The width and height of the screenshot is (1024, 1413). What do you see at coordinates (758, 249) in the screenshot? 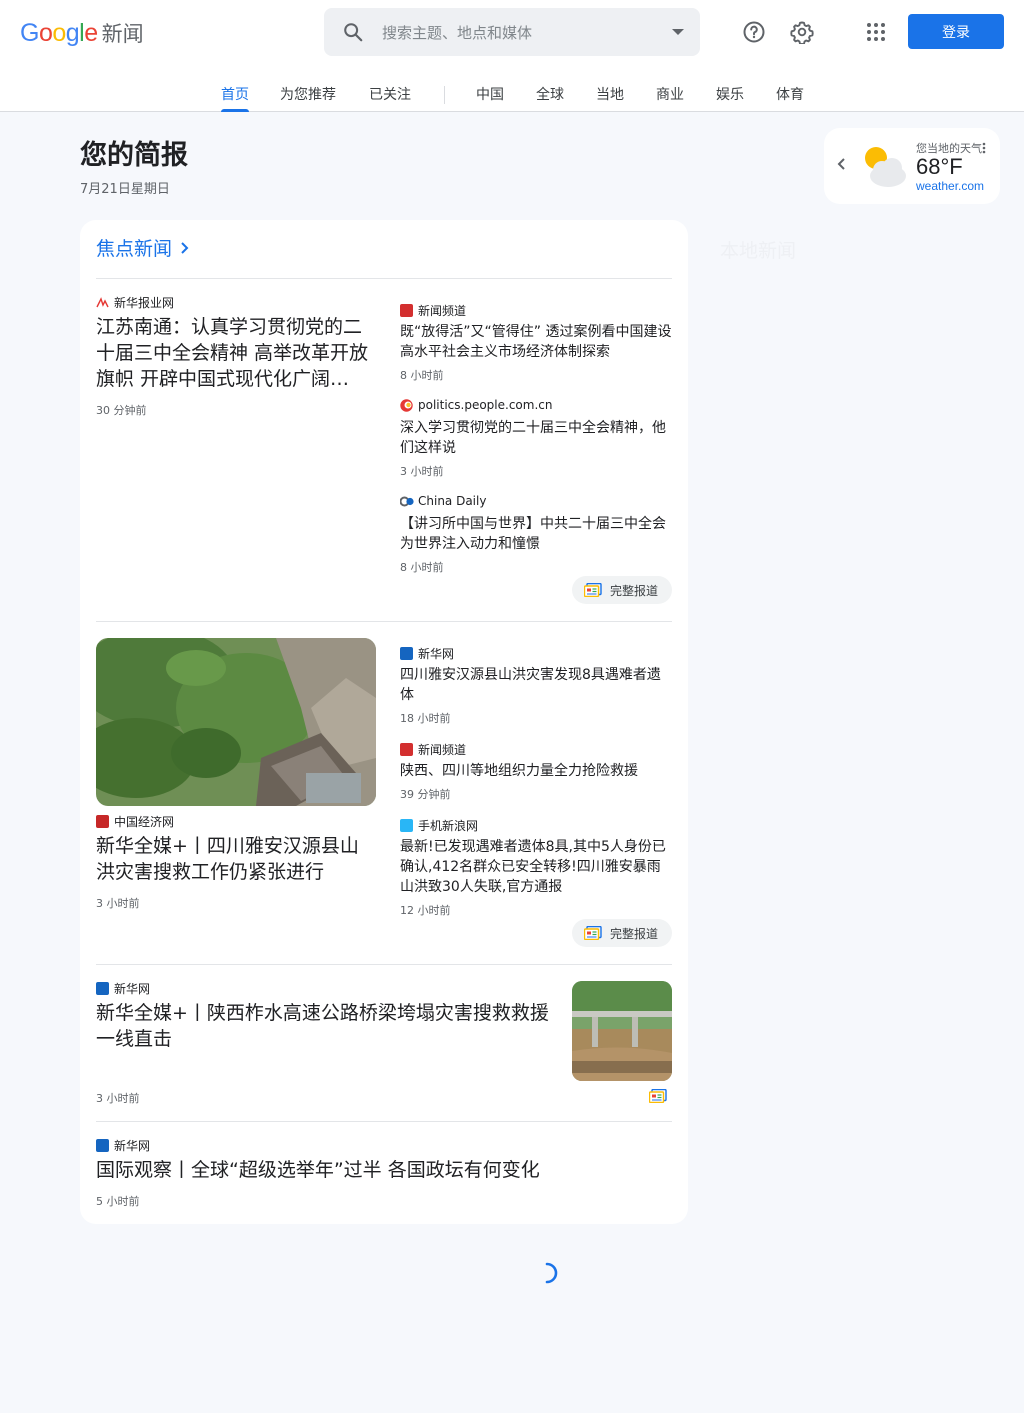
I see `local-news-heading: 本地新闻` at bounding box center [758, 249].